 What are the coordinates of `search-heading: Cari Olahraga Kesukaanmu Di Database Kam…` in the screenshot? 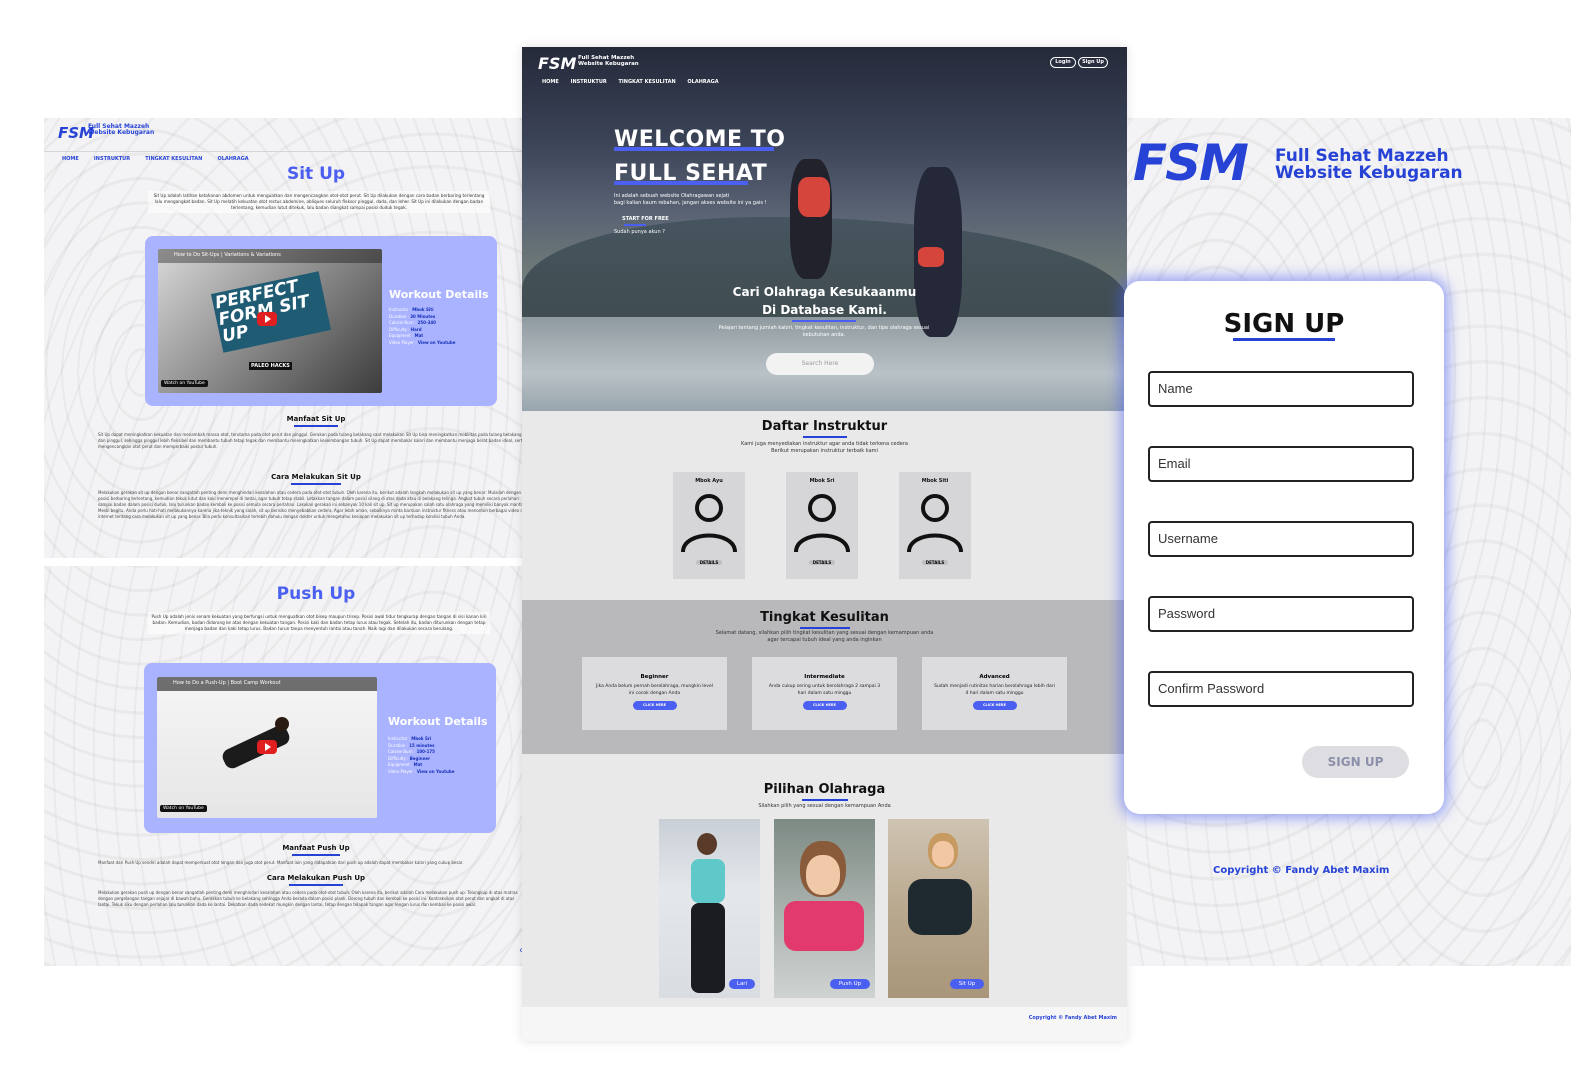 It's located at (824, 301).